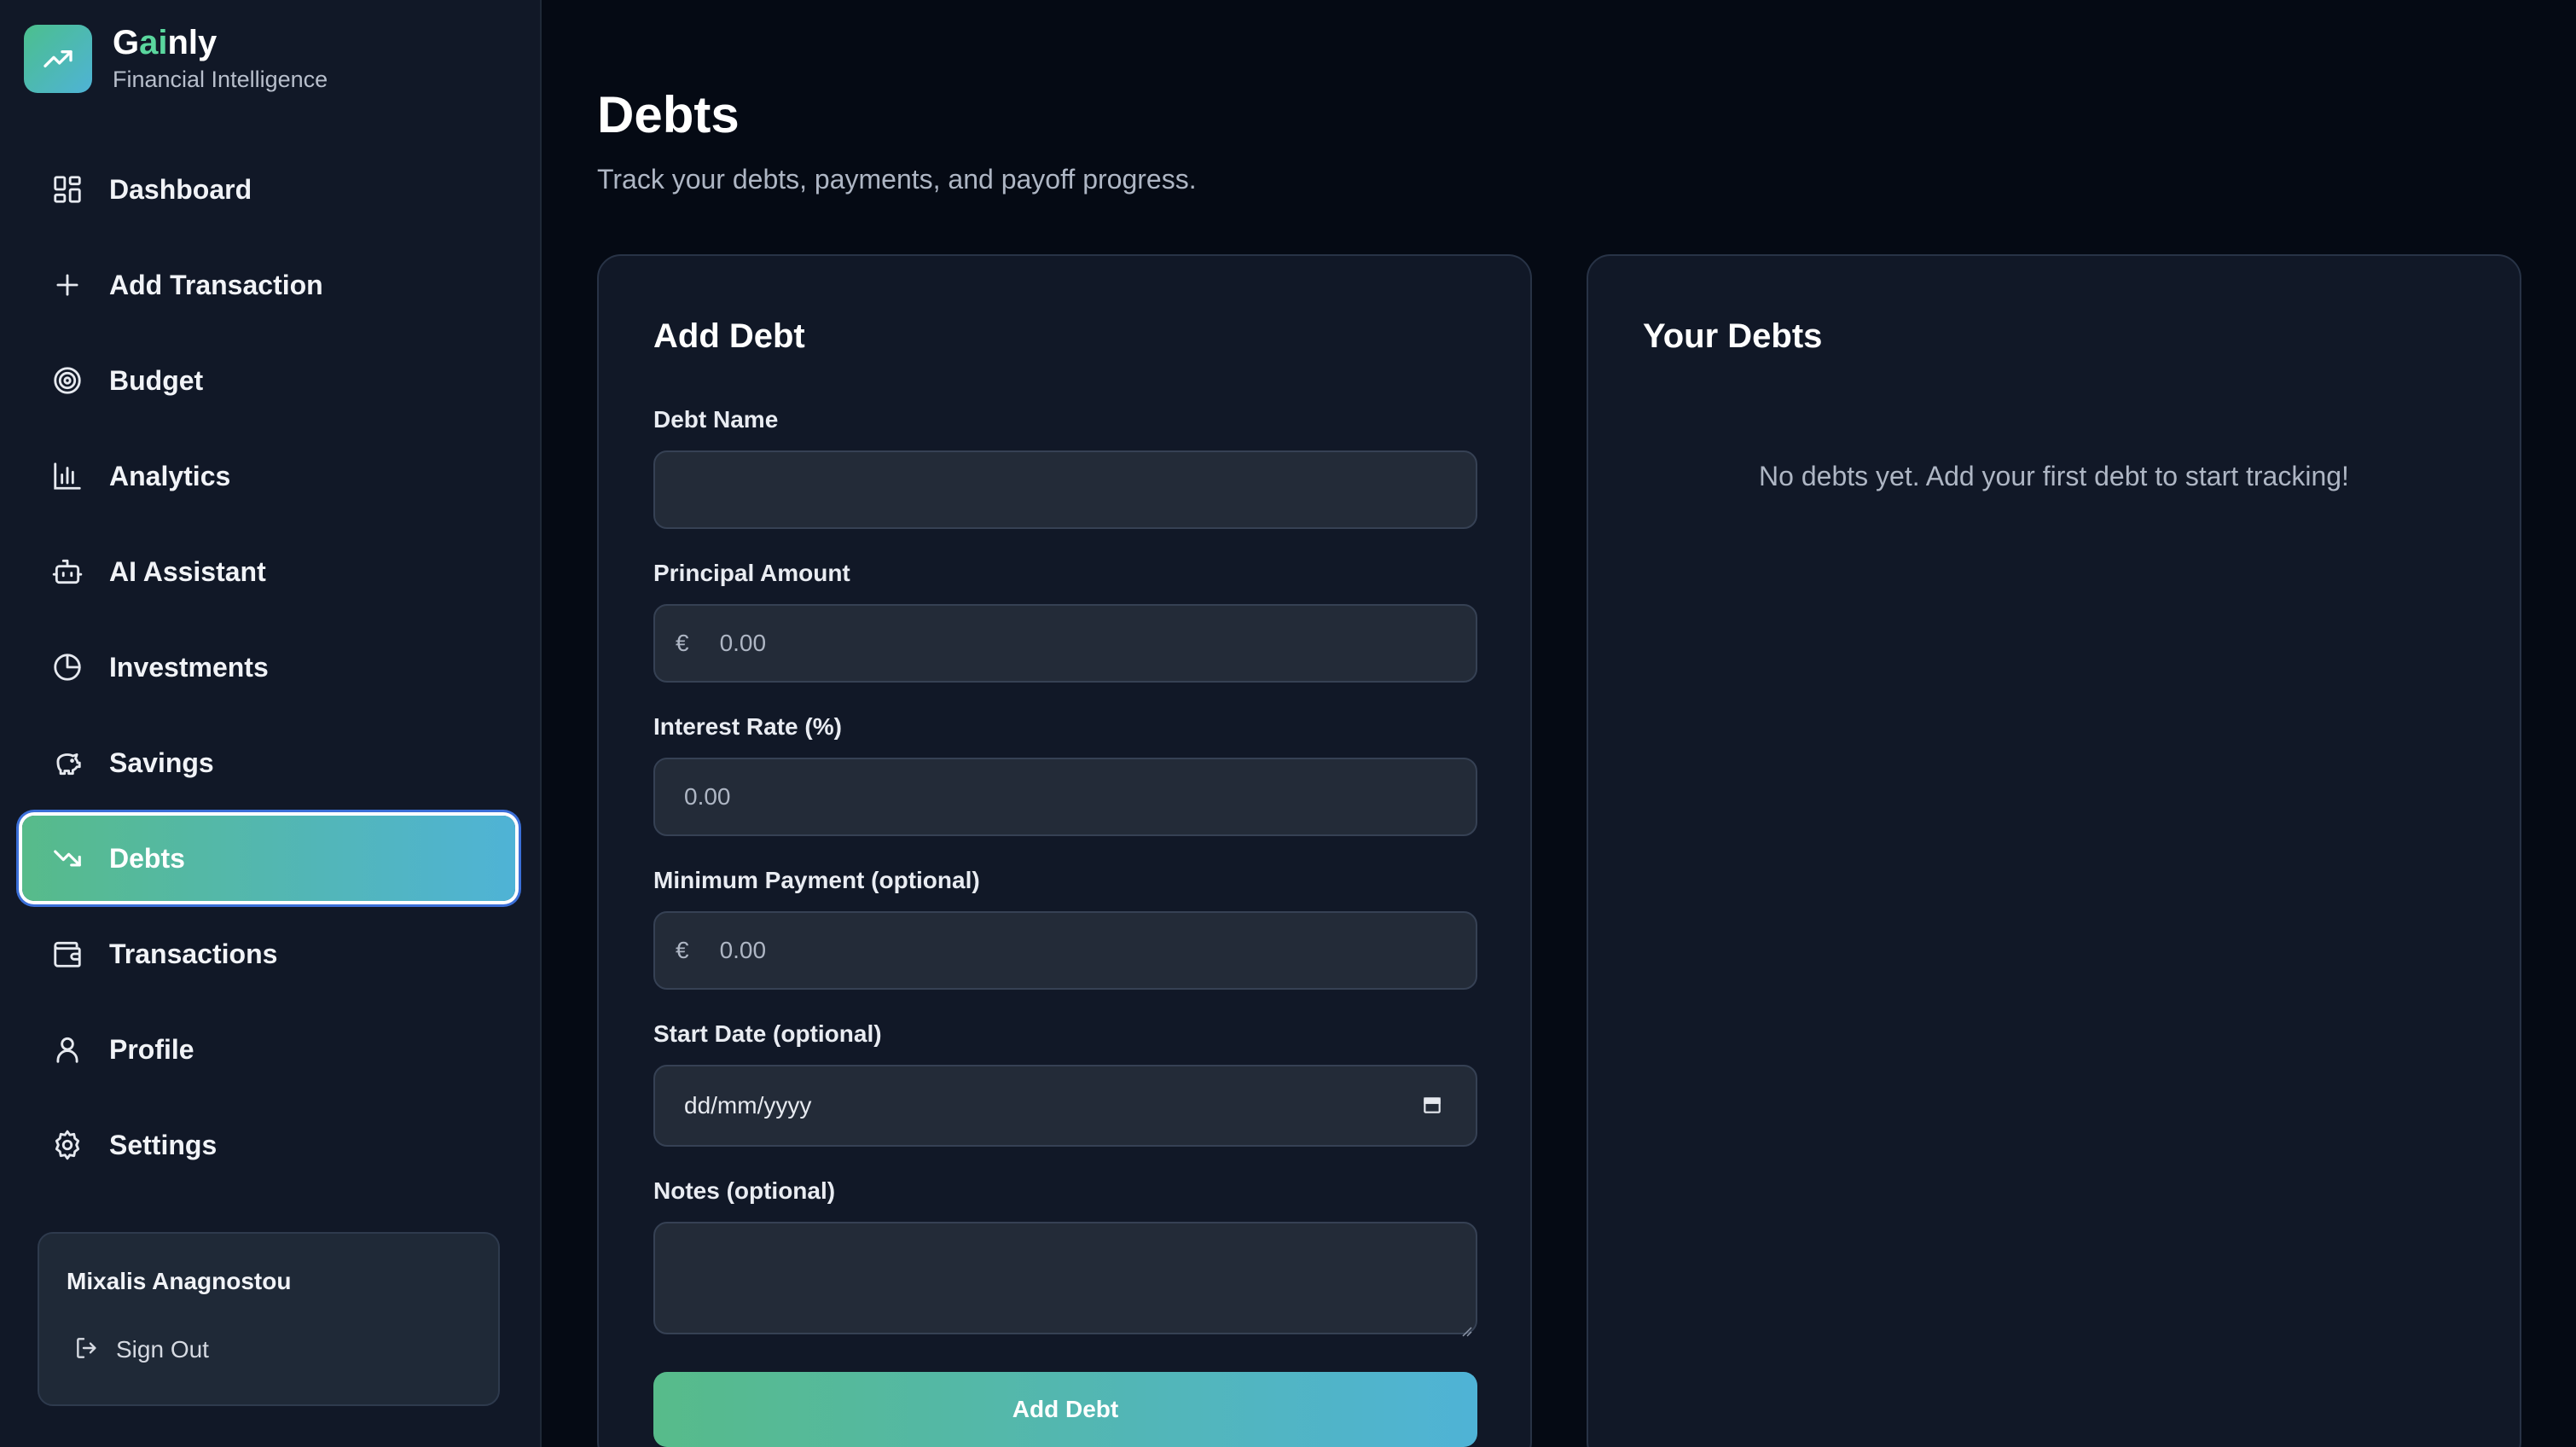  I want to click on bot-icon, so click(67, 571).